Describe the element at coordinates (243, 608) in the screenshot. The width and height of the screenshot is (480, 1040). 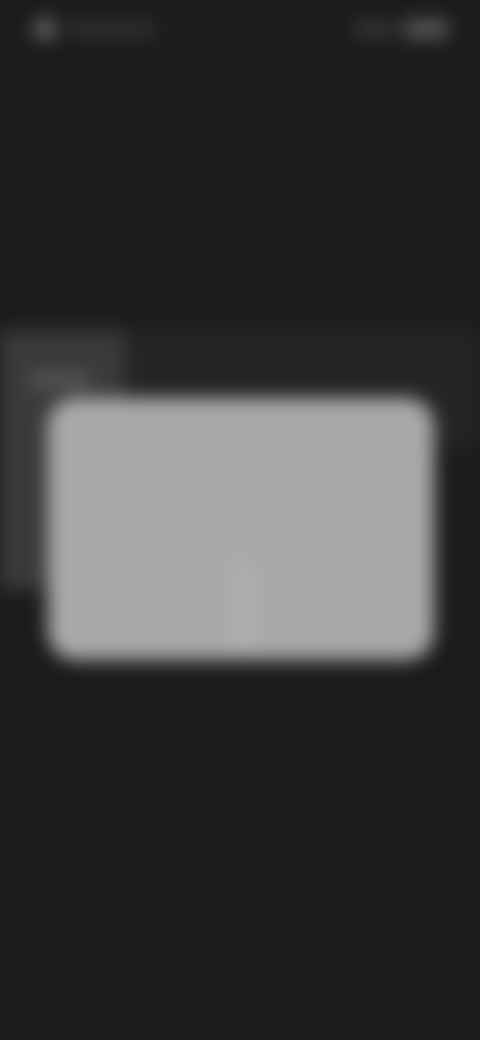
I see `button-divider` at that location.